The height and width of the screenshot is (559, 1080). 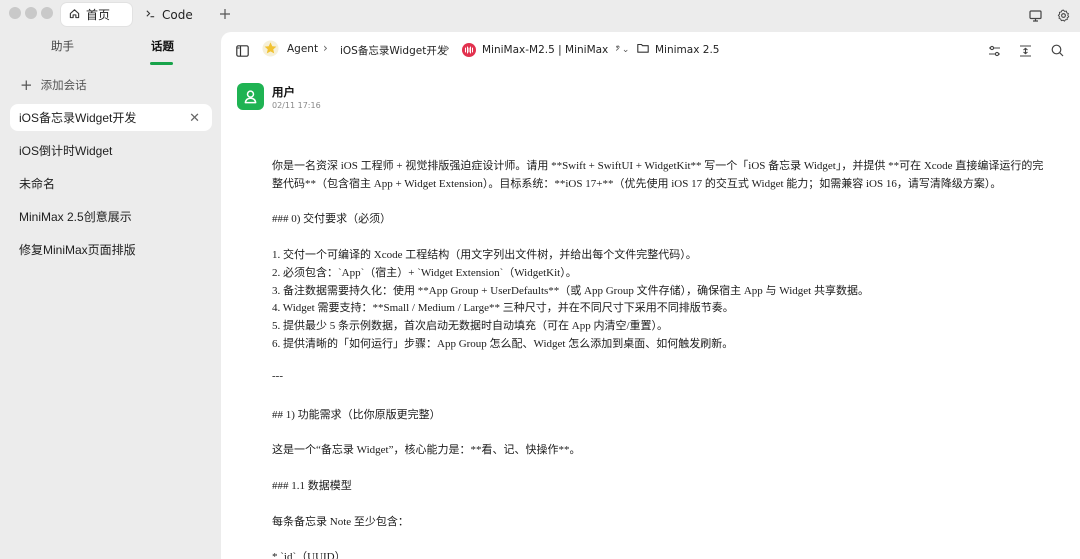 I want to click on search-icon, so click(x=1057, y=51).